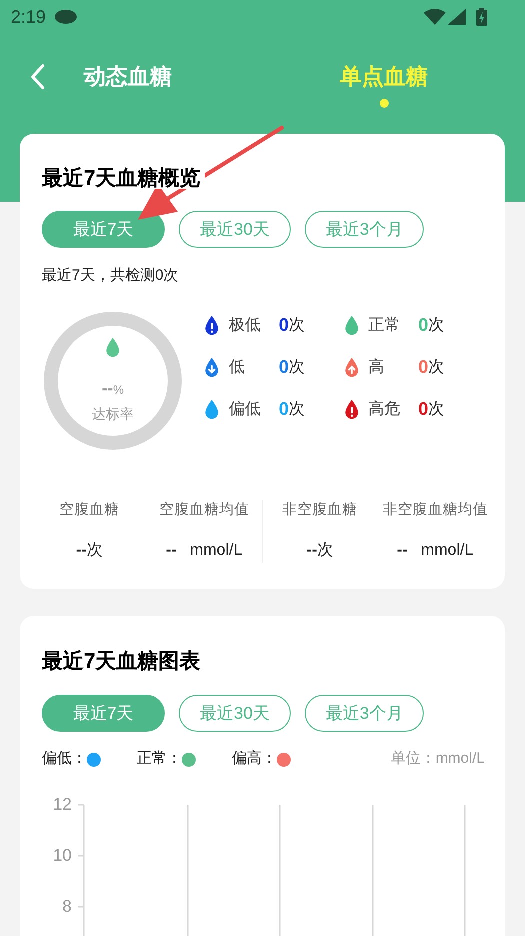 This screenshot has height=936, width=525. Describe the element at coordinates (435, 17) in the screenshot. I see `wifi-icon` at that location.